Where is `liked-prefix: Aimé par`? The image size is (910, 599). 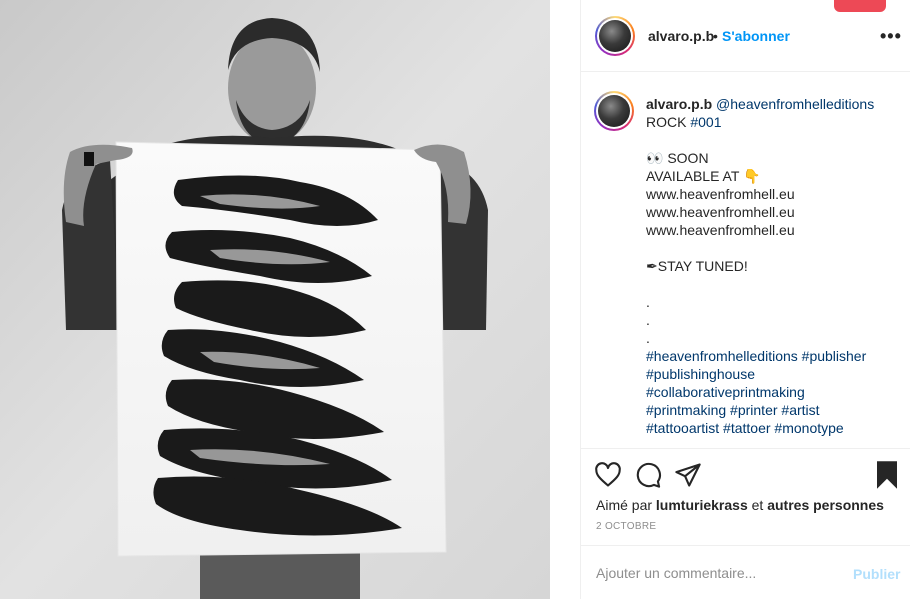
liked-prefix: Aimé par is located at coordinates (626, 505).